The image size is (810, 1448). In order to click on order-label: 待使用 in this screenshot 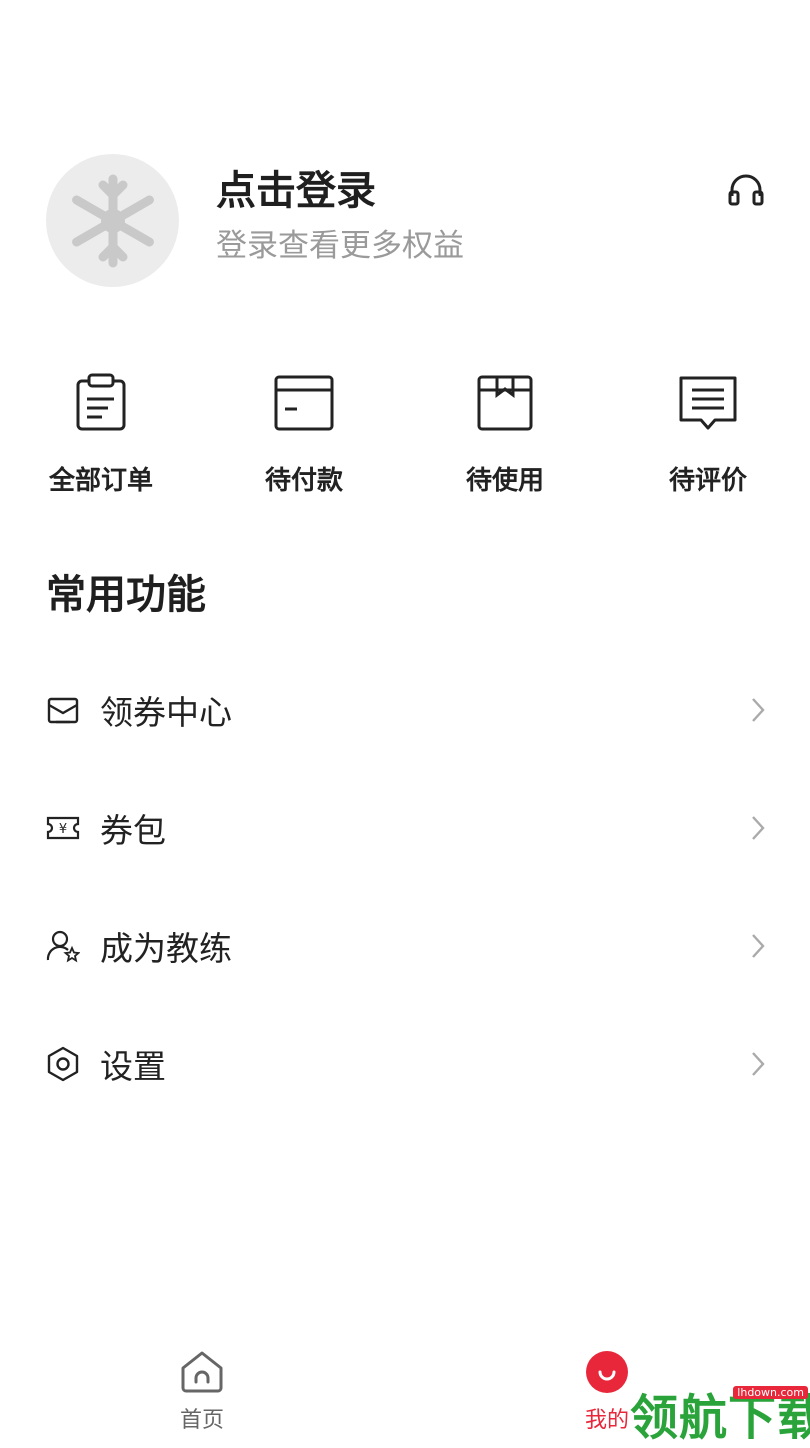, I will do `click(504, 481)`.